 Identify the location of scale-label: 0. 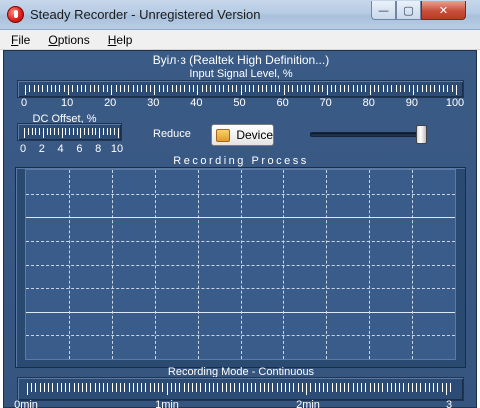
(24, 103).